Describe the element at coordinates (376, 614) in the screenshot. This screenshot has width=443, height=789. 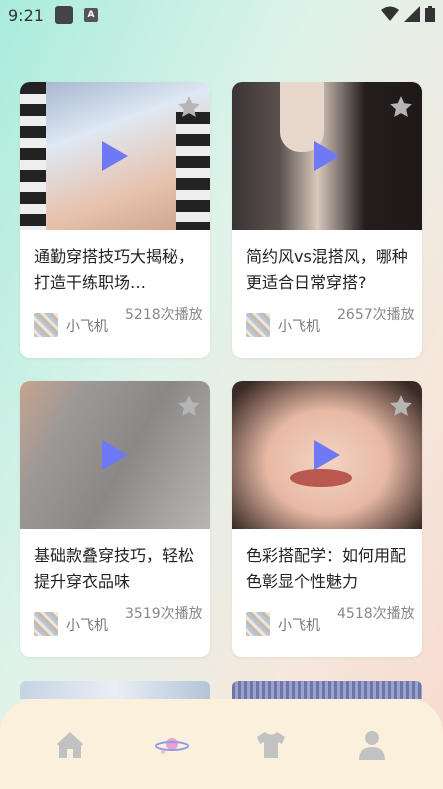
I see `play-count: 4518次播放` at that location.